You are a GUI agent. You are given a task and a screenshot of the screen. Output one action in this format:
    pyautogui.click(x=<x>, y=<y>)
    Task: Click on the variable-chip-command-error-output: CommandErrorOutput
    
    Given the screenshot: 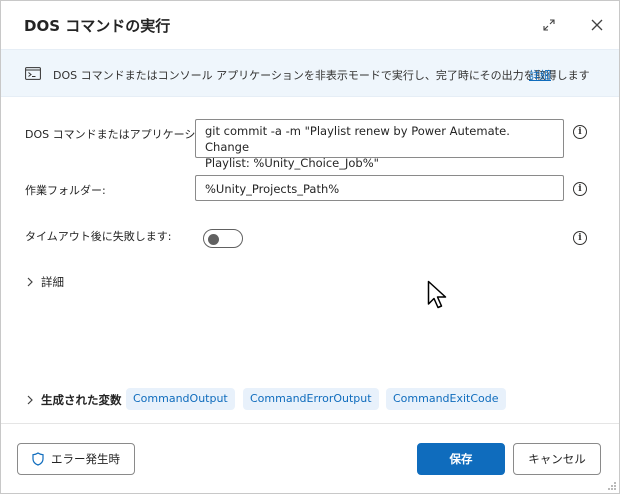 What is the action you would take?
    pyautogui.click(x=311, y=399)
    